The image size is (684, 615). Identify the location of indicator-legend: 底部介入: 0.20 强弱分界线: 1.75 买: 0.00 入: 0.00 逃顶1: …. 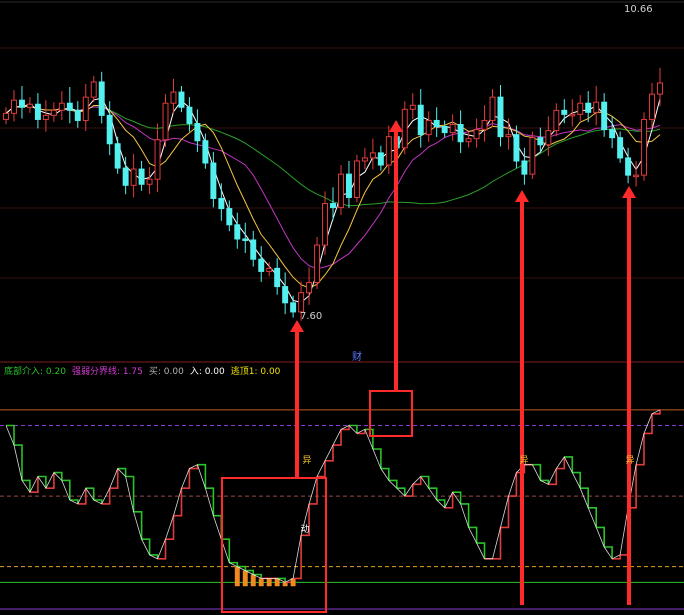
(145, 370).